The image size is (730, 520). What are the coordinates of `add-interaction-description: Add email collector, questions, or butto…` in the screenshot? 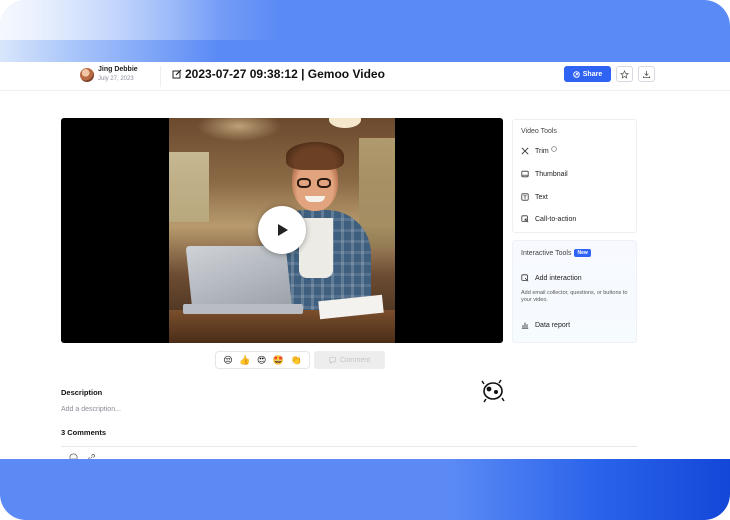 It's located at (574, 296).